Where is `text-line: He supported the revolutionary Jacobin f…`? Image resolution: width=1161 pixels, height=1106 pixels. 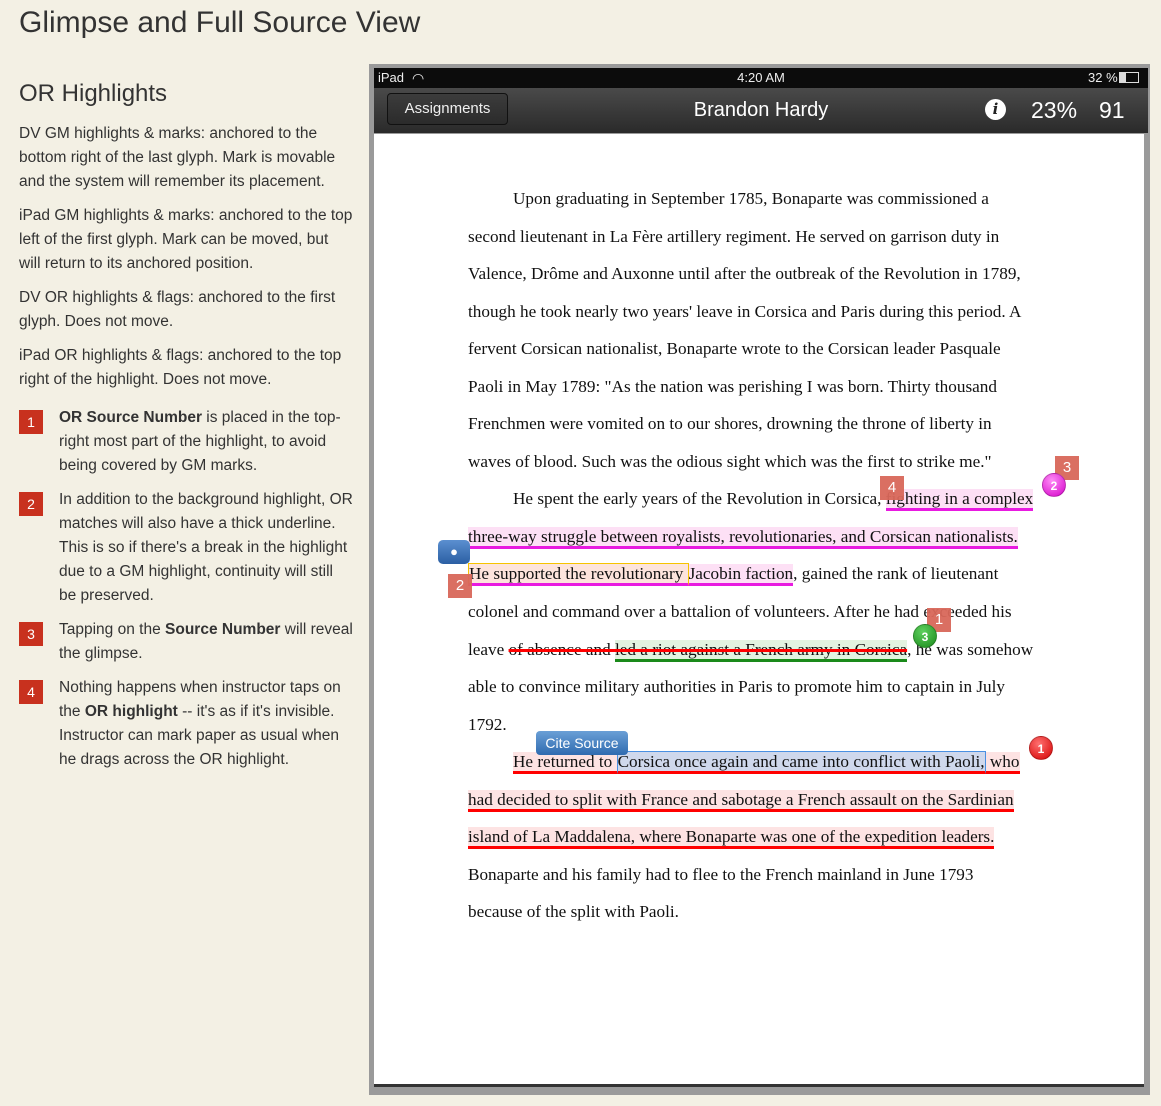
text-line: He supported the revolutionary Jacobin f… is located at coordinates (750, 574).